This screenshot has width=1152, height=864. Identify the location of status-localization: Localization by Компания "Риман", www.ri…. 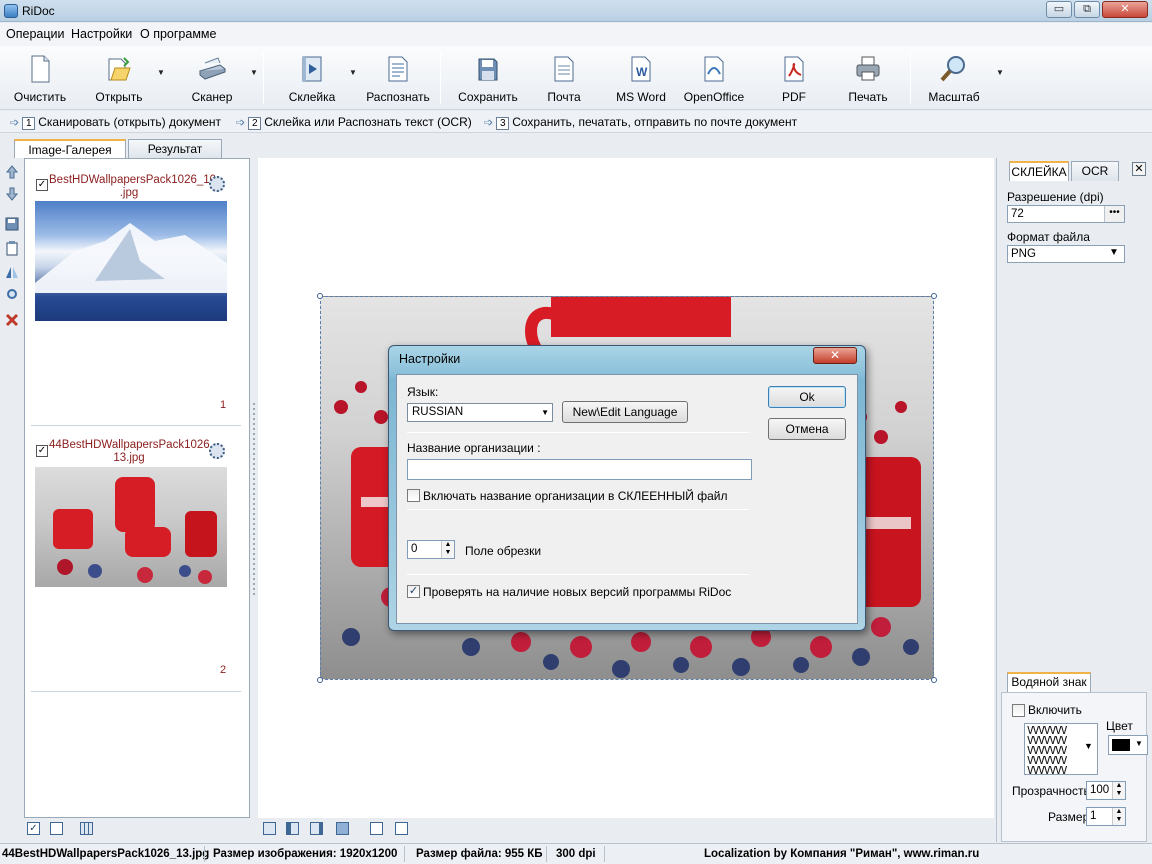
(842, 854).